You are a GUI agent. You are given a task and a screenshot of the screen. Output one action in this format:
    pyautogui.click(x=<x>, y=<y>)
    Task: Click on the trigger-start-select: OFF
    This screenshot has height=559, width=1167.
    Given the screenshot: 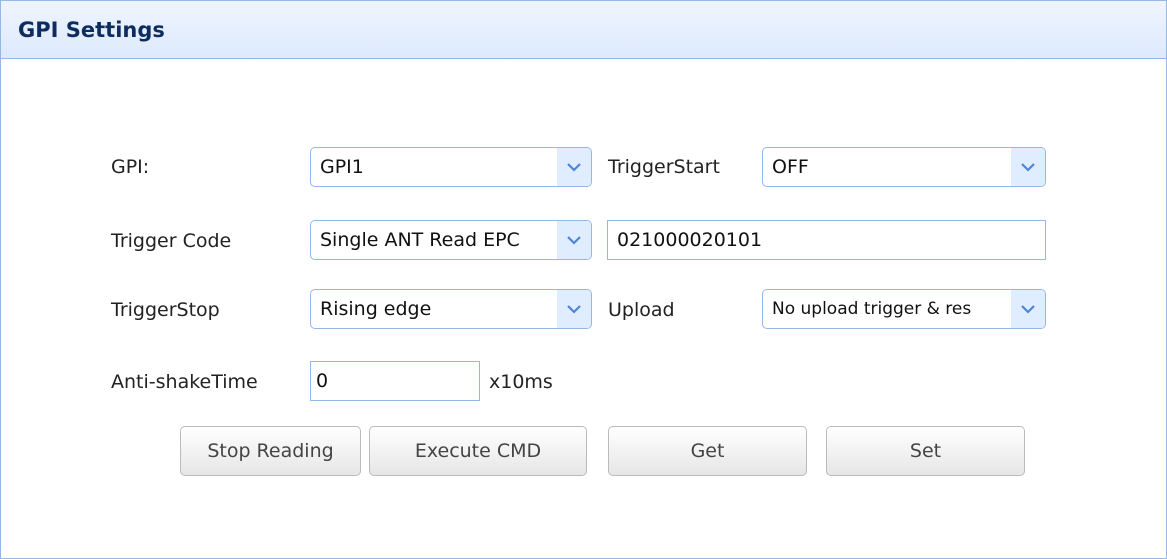 What is the action you would take?
    pyautogui.click(x=904, y=167)
    